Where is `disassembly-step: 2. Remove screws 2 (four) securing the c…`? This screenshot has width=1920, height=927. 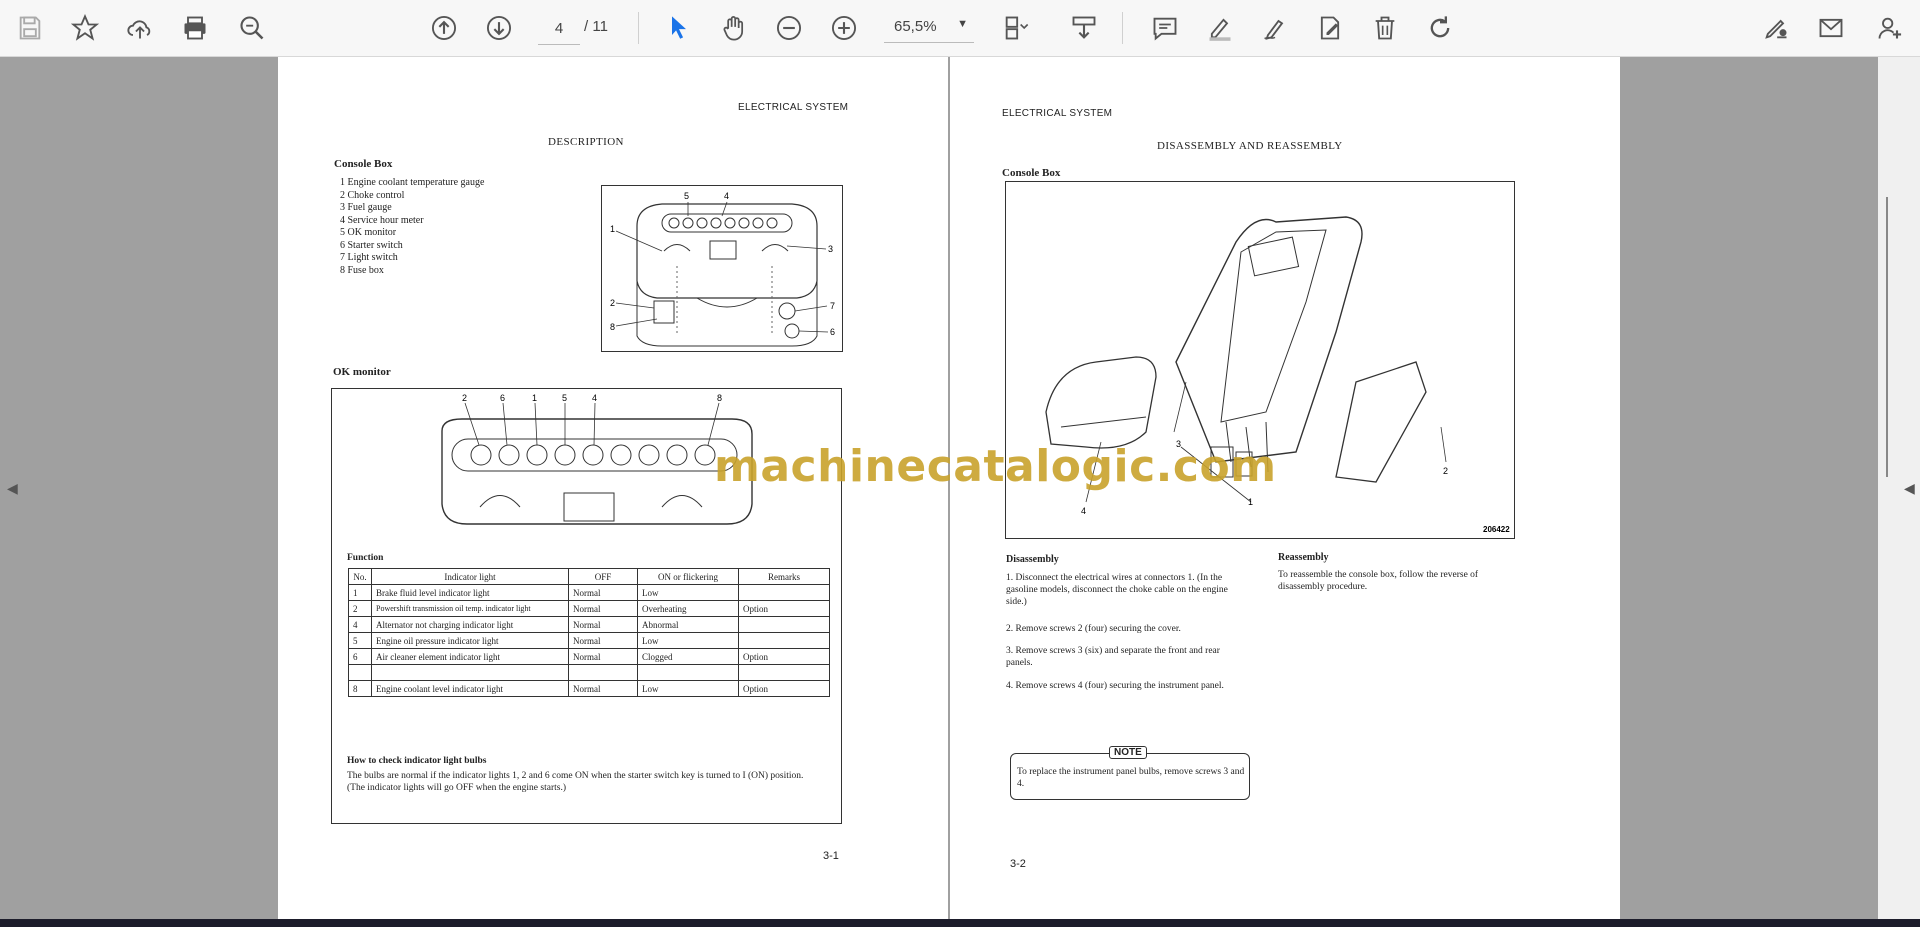
disassembly-step: 2. Remove screws 2 (four) securing the c… is located at coordinates (1093, 629).